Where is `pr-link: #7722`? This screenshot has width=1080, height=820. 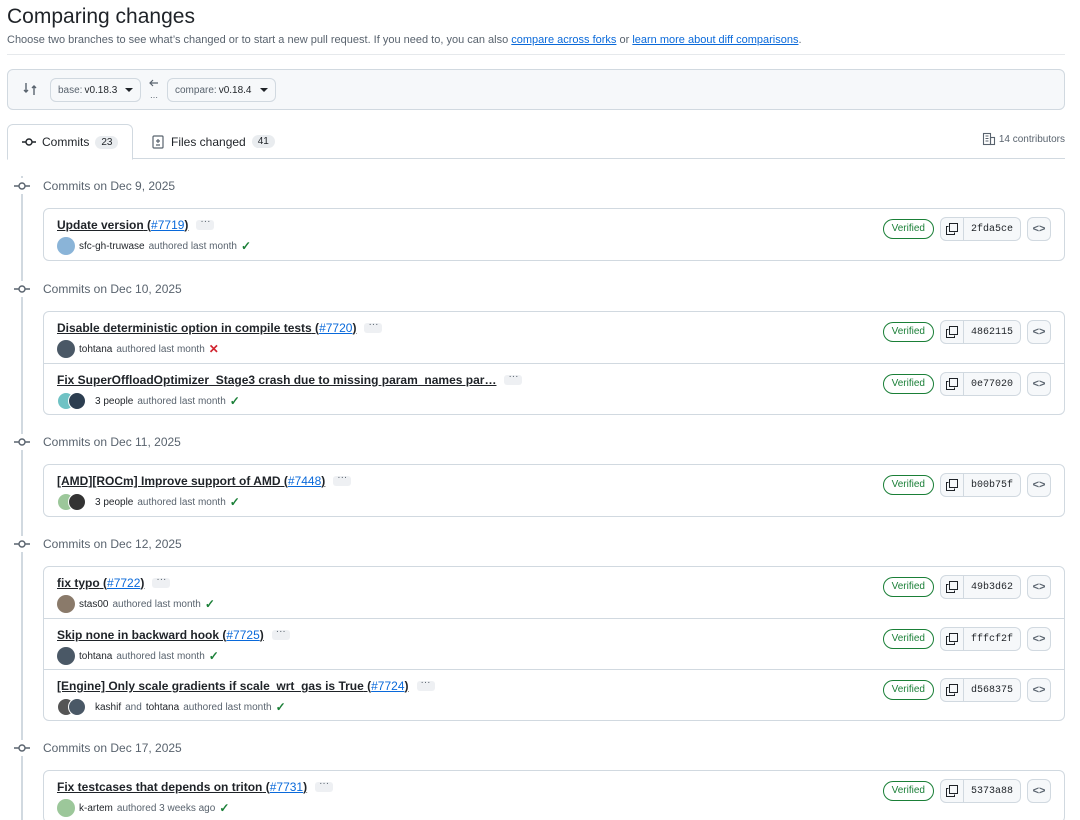
pr-link: #7722 is located at coordinates (123, 583).